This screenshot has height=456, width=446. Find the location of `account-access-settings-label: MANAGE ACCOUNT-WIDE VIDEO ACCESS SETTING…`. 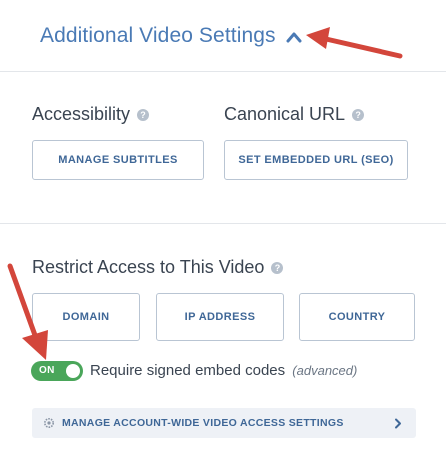

account-access-settings-label: MANAGE ACCOUNT-WIDE VIDEO ACCESS SETTING… is located at coordinates (203, 423).